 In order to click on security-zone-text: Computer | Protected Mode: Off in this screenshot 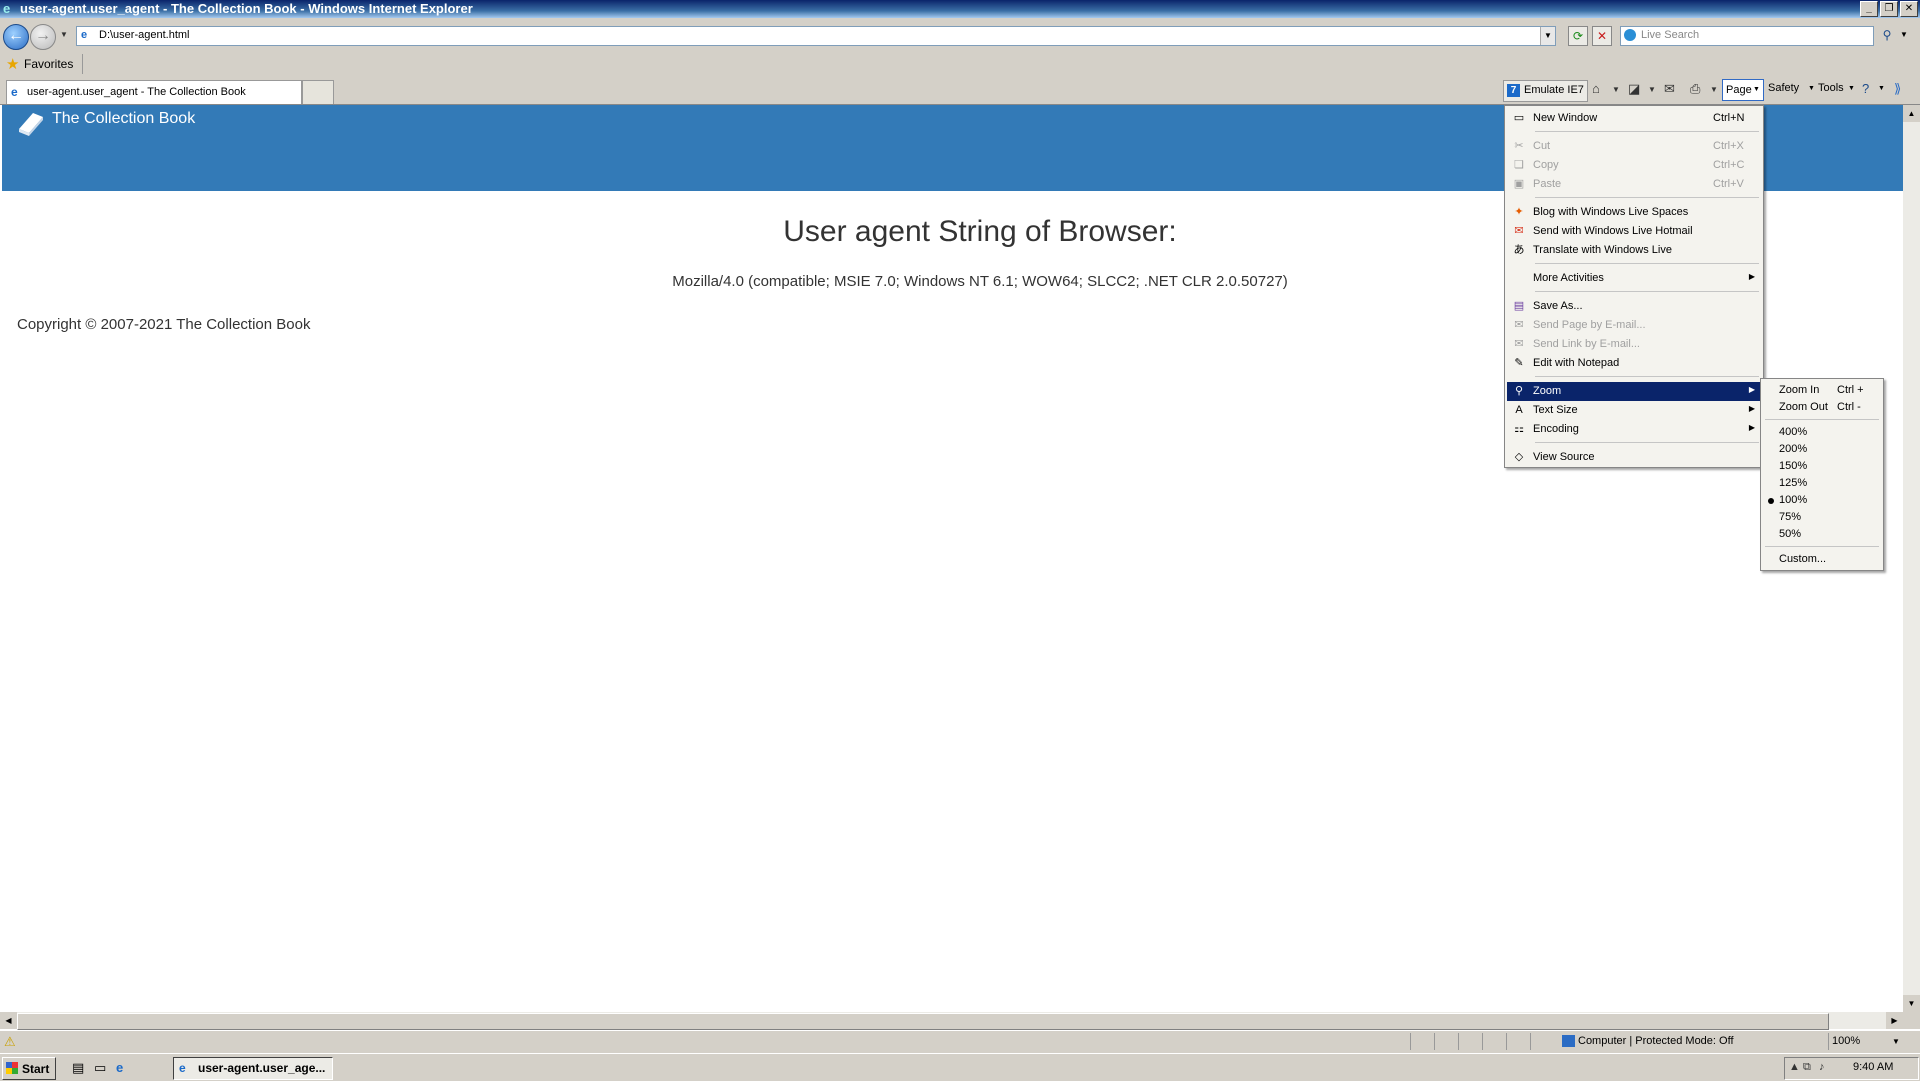, I will do `click(1656, 1041)`.